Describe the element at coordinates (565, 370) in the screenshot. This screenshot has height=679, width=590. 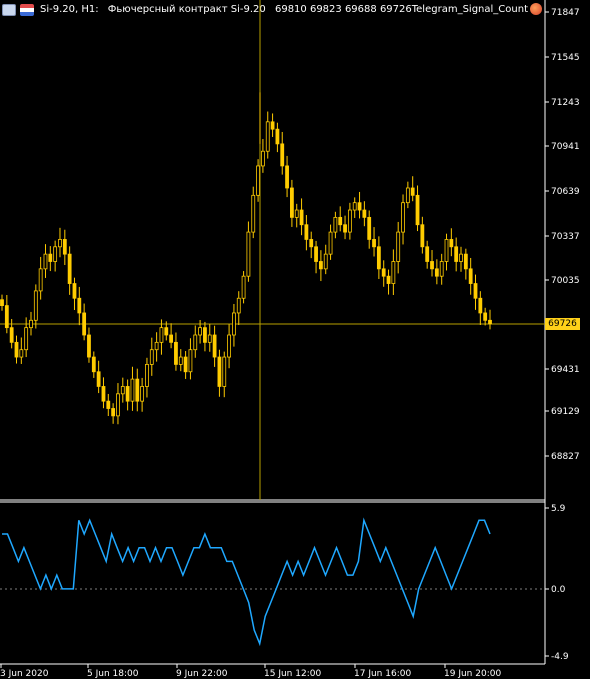
I see `price-tick-label: 69431` at that location.